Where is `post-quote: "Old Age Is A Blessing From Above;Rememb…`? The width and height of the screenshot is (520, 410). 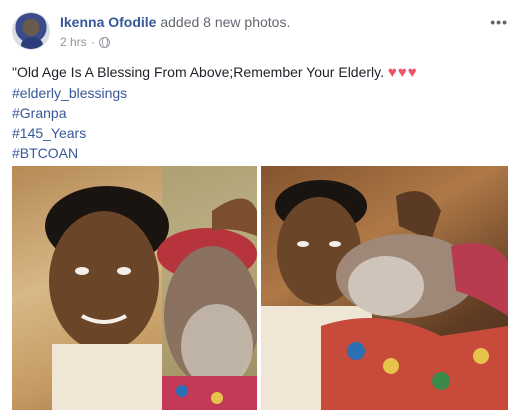 post-quote: "Old Age Is A Blessing From Above;Rememb… is located at coordinates (198, 72).